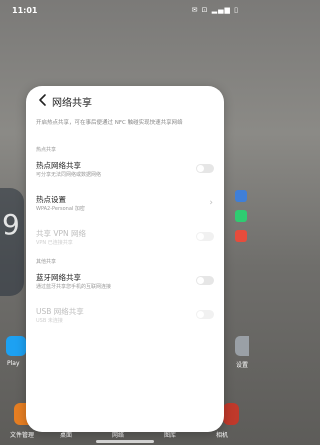 Image resolution: width=320 pixels, height=445 pixels. Describe the element at coordinates (60, 209) in the screenshot. I see `row-subtitle: WPA2-Personal 加密` at that location.